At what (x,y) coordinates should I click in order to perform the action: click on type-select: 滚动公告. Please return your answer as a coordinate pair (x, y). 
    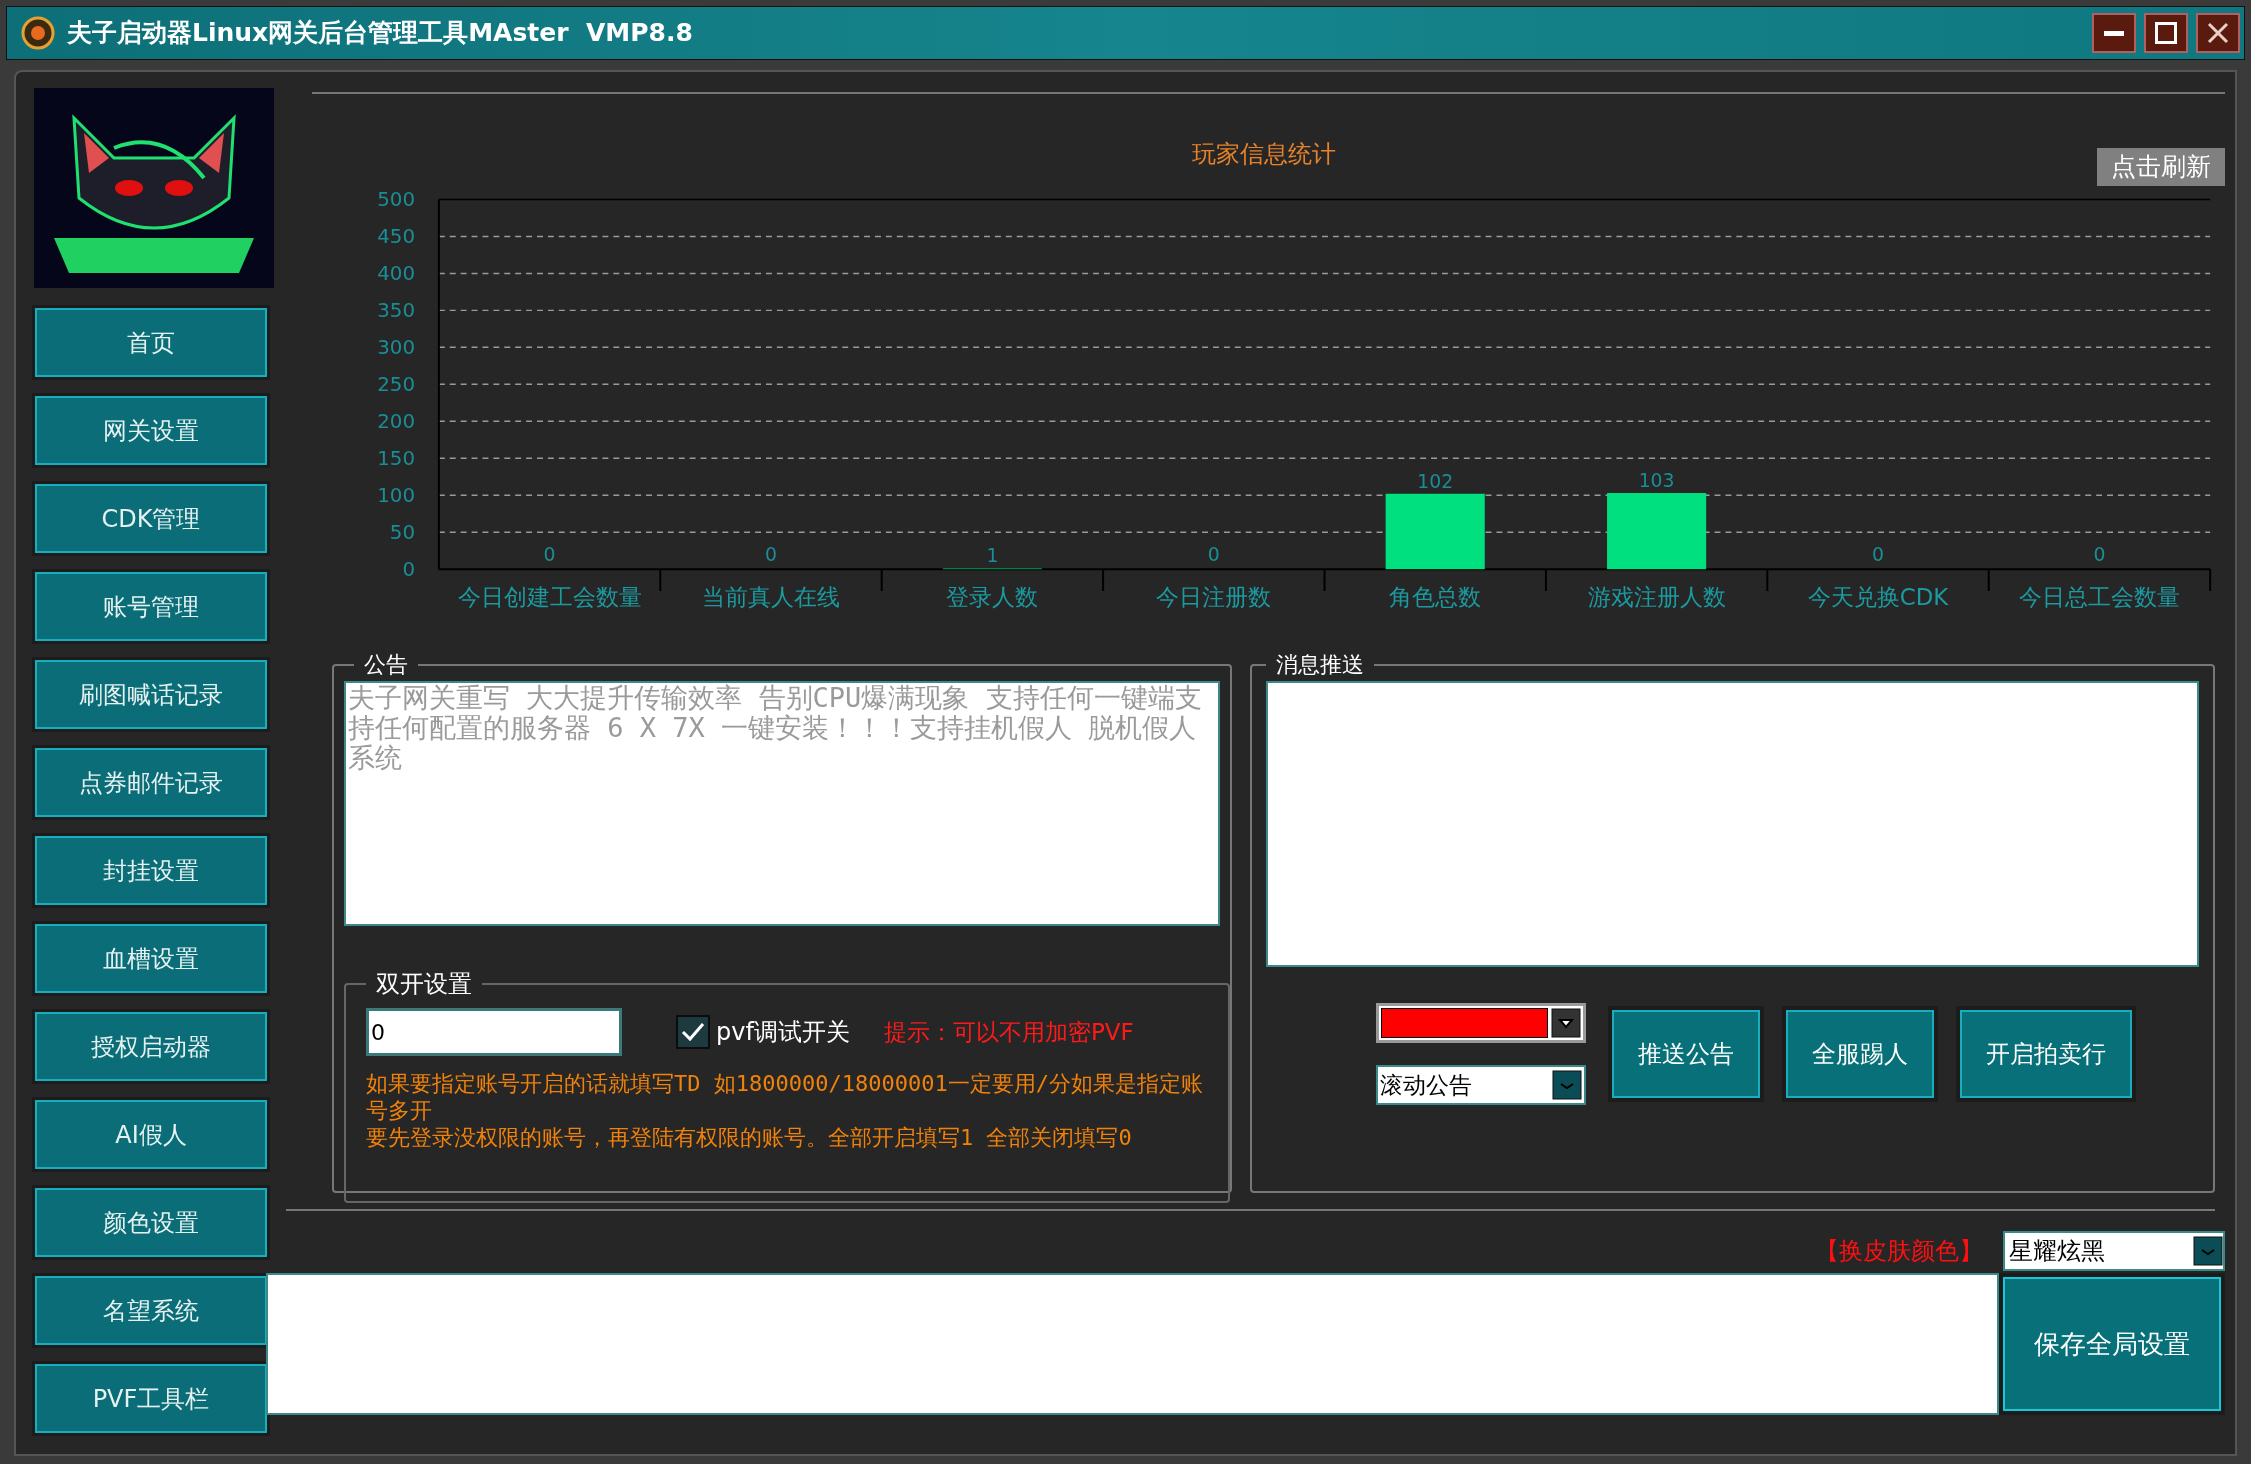
    Looking at the image, I should click on (1481, 1085).